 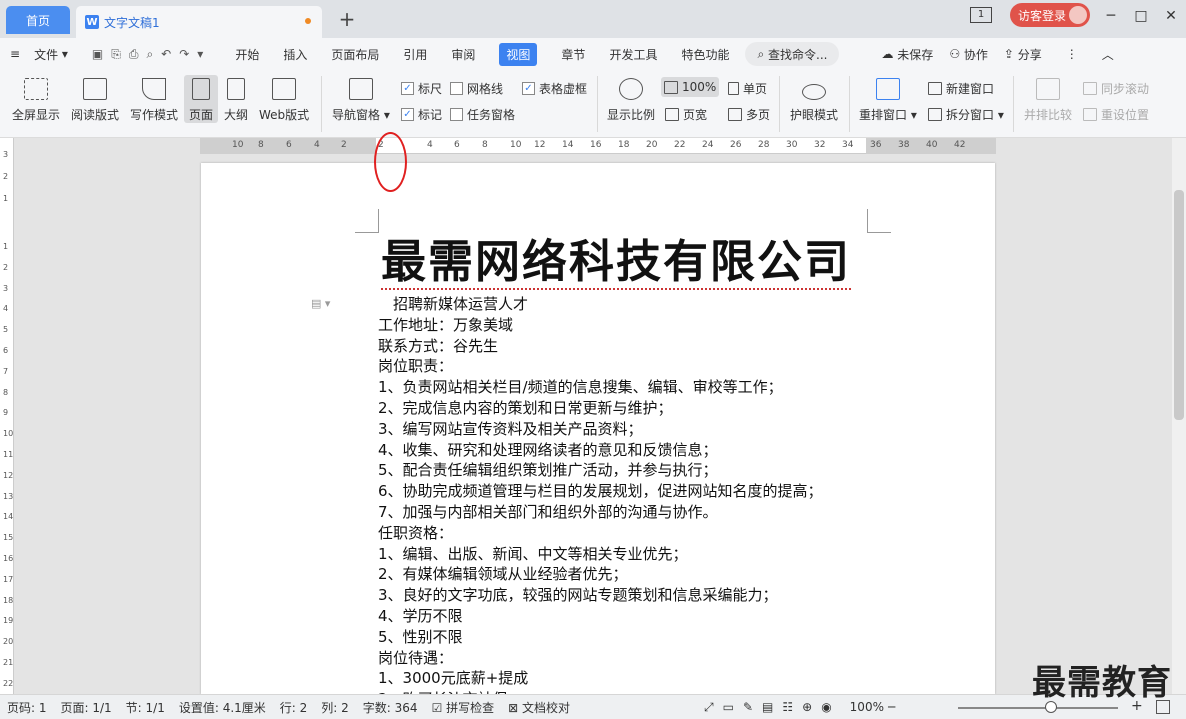 I want to click on menu-tab-insert: 插入, so click(x=295, y=54).